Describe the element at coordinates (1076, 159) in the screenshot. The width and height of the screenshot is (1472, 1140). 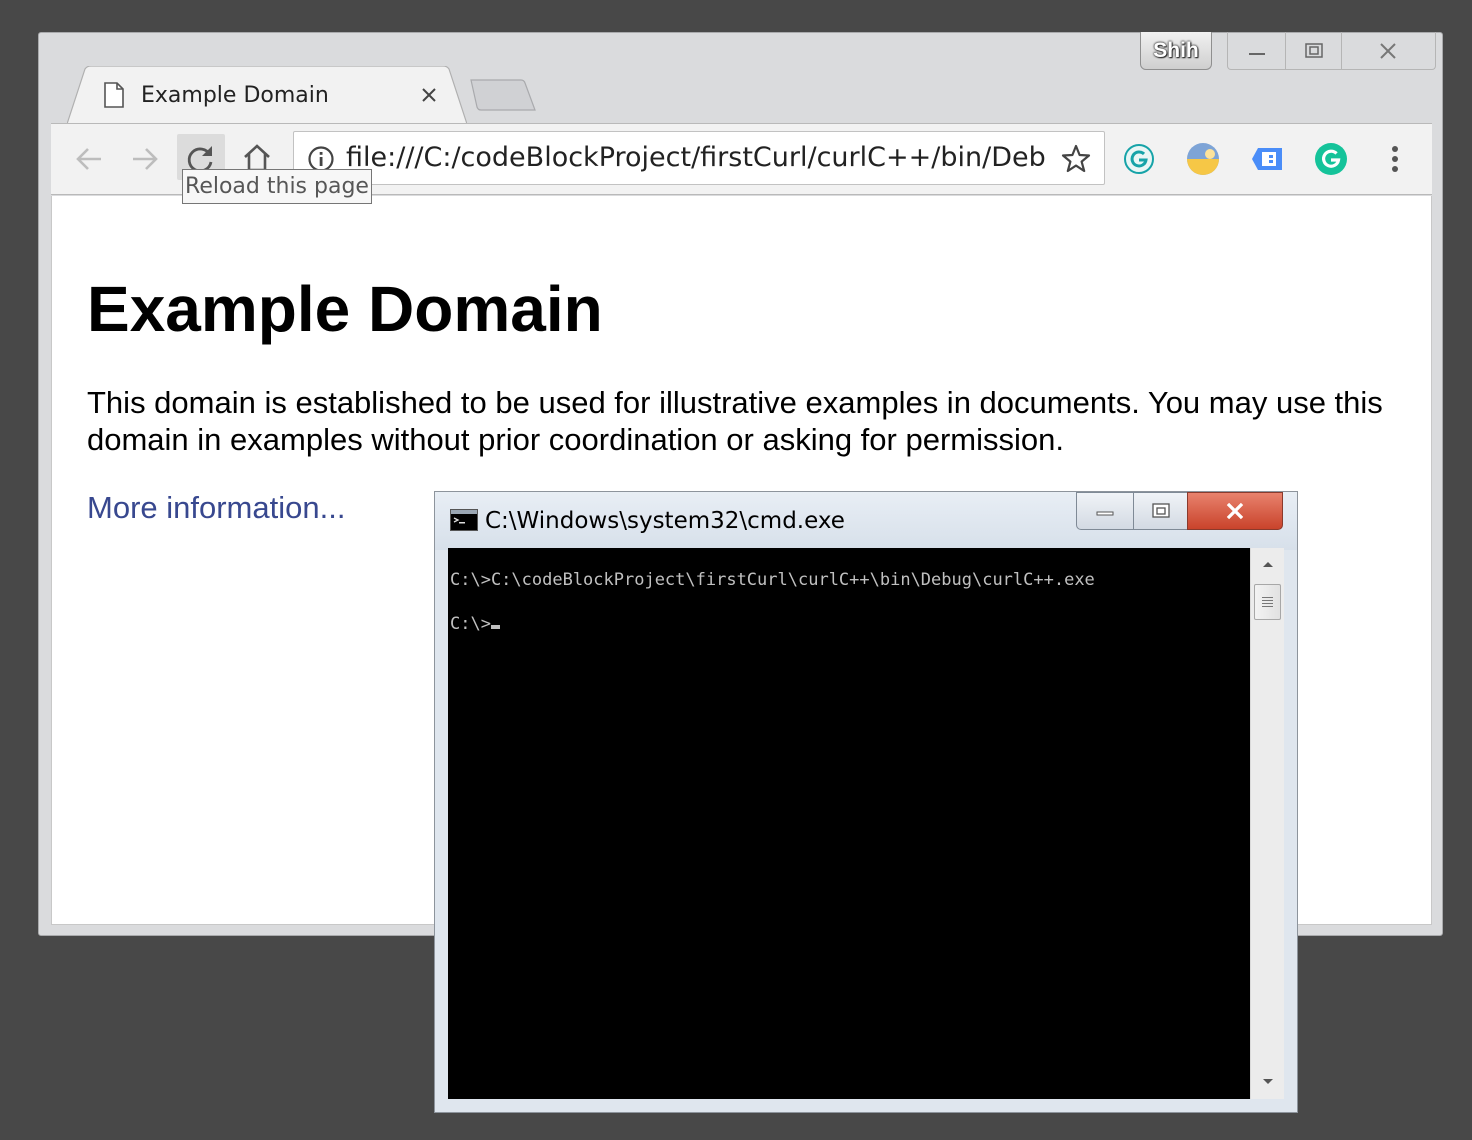
I see `bookmark-star-icon` at that location.